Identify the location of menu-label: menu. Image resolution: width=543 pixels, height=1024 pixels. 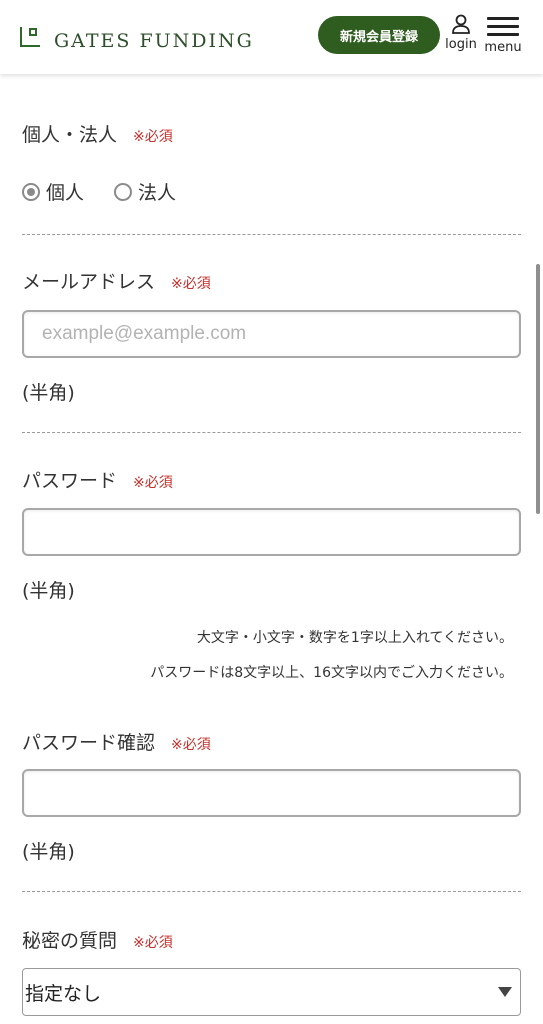
(503, 47).